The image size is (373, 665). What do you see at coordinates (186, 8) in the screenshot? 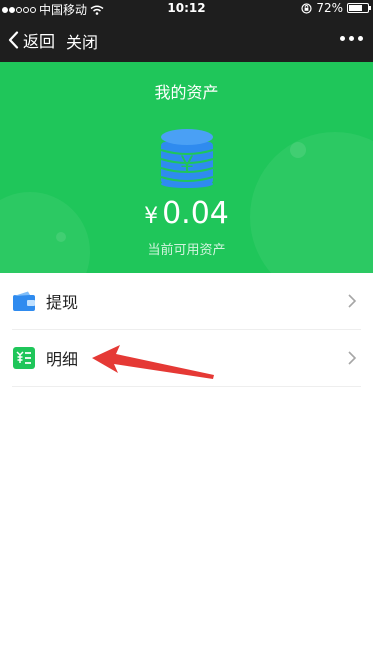
I see `status-bar: 中国移动 10:12 72%` at bounding box center [186, 8].